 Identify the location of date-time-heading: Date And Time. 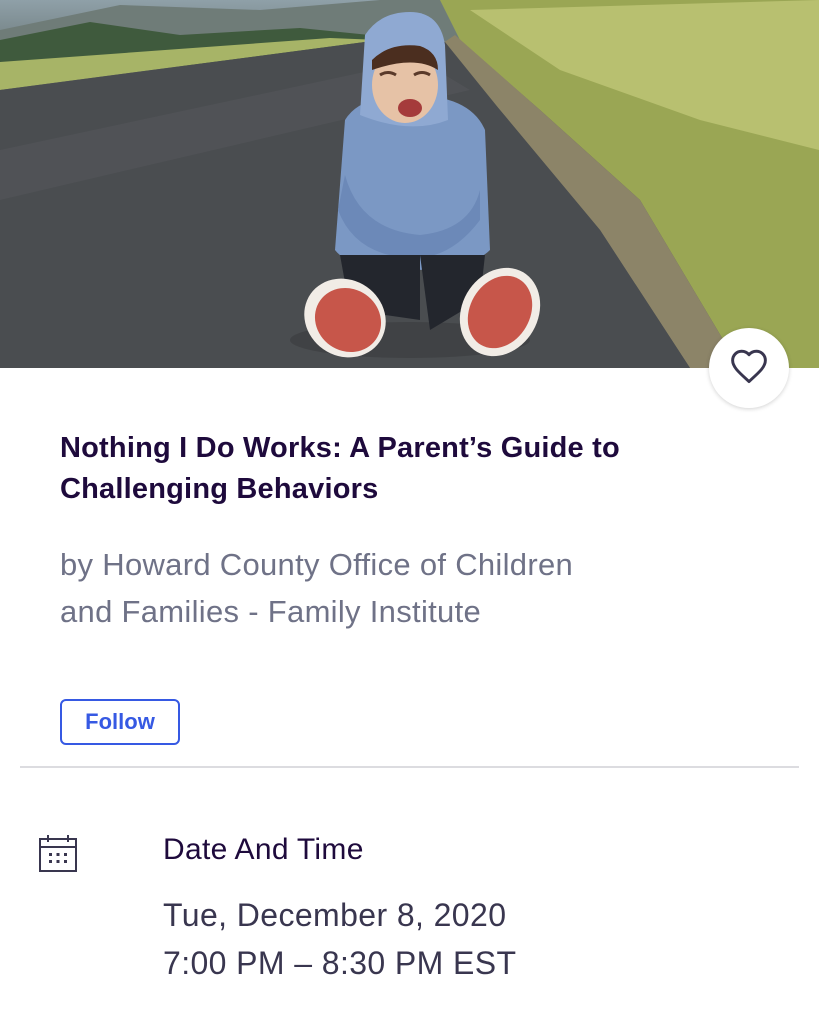
(263, 849).